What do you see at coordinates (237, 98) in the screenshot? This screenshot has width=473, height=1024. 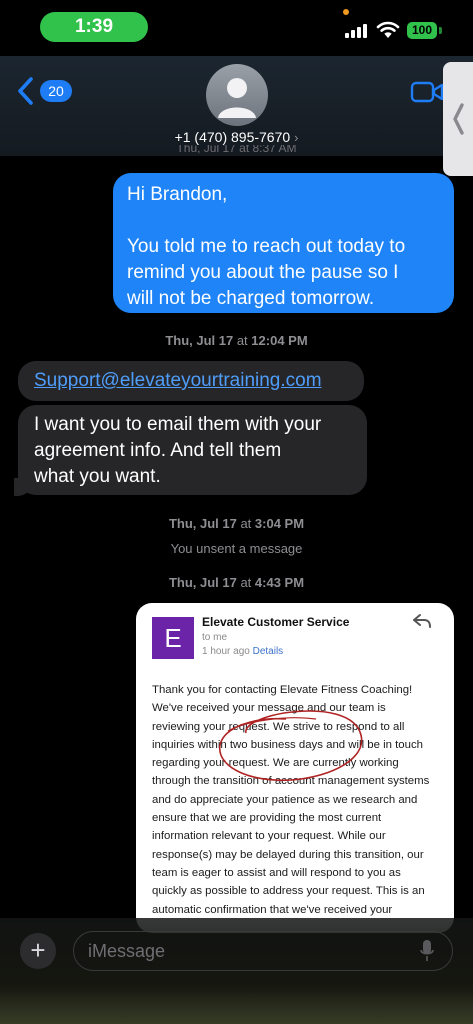 I see `person-silhouette-icon` at bounding box center [237, 98].